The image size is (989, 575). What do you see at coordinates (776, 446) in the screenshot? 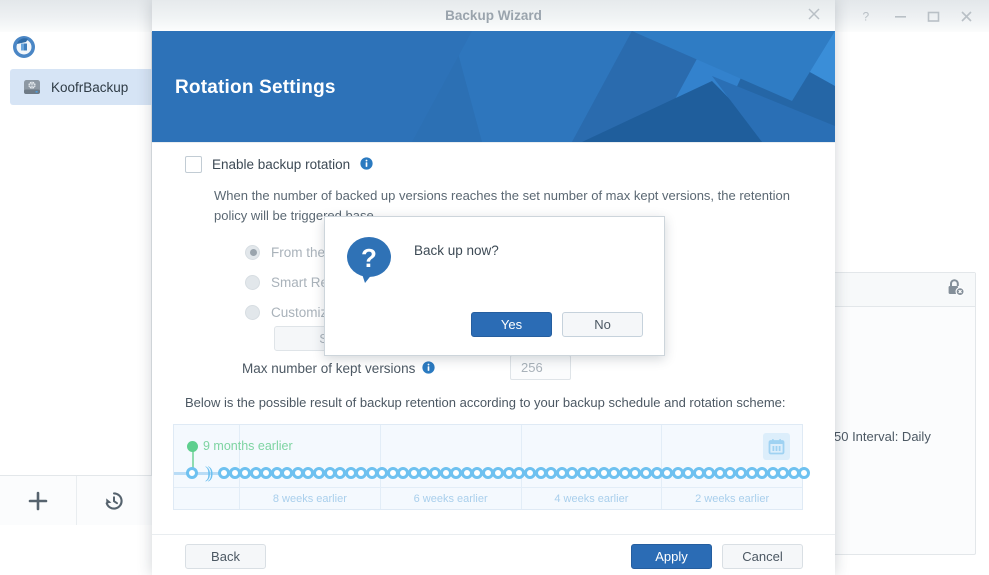
I see `calendar-icon` at bounding box center [776, 446].